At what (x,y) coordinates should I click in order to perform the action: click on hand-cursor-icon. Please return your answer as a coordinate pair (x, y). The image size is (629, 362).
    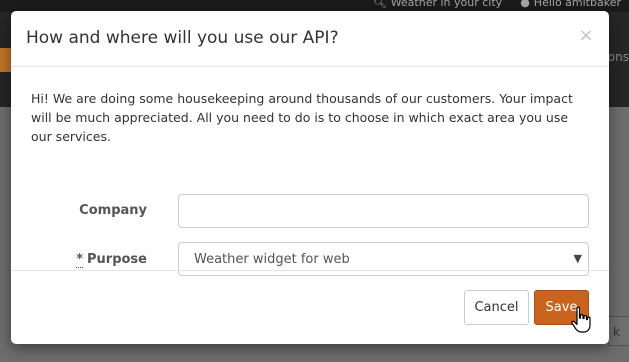
    Looking at the image, I should click on (581, 319).